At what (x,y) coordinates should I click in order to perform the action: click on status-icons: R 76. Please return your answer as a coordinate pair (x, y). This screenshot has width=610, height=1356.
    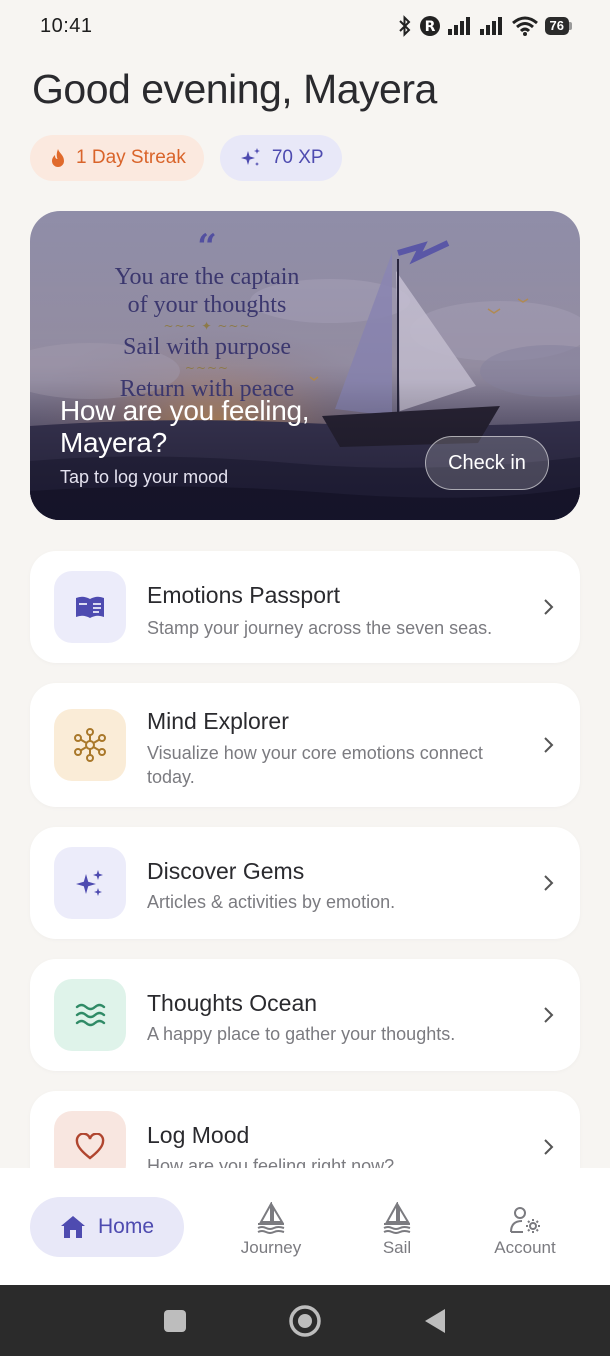
    Looking at the image, I should click on (484, 26).